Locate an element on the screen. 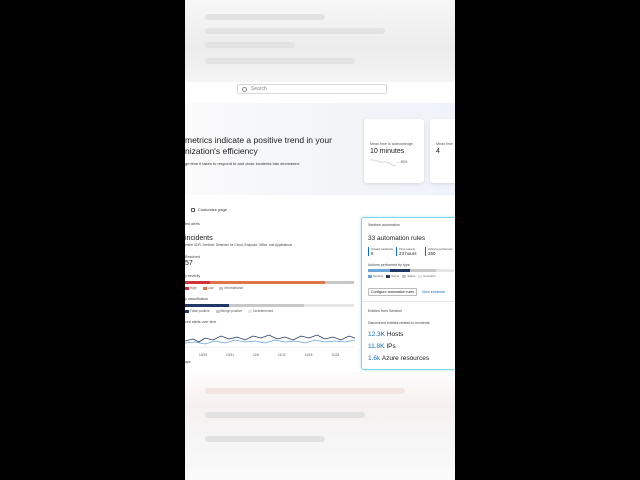  legend-item: Status is located at coordinates (408, 276).